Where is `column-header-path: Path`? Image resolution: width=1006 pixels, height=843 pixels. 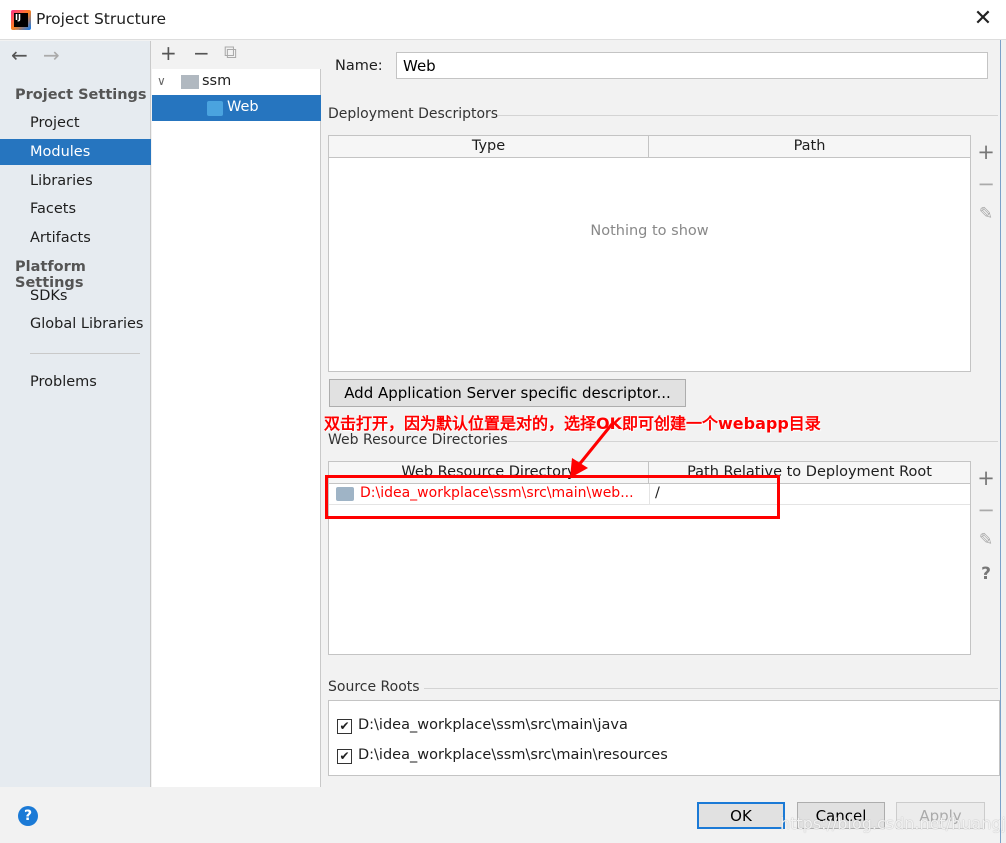 column-header-path: Path is located at coordinates (809, 147).